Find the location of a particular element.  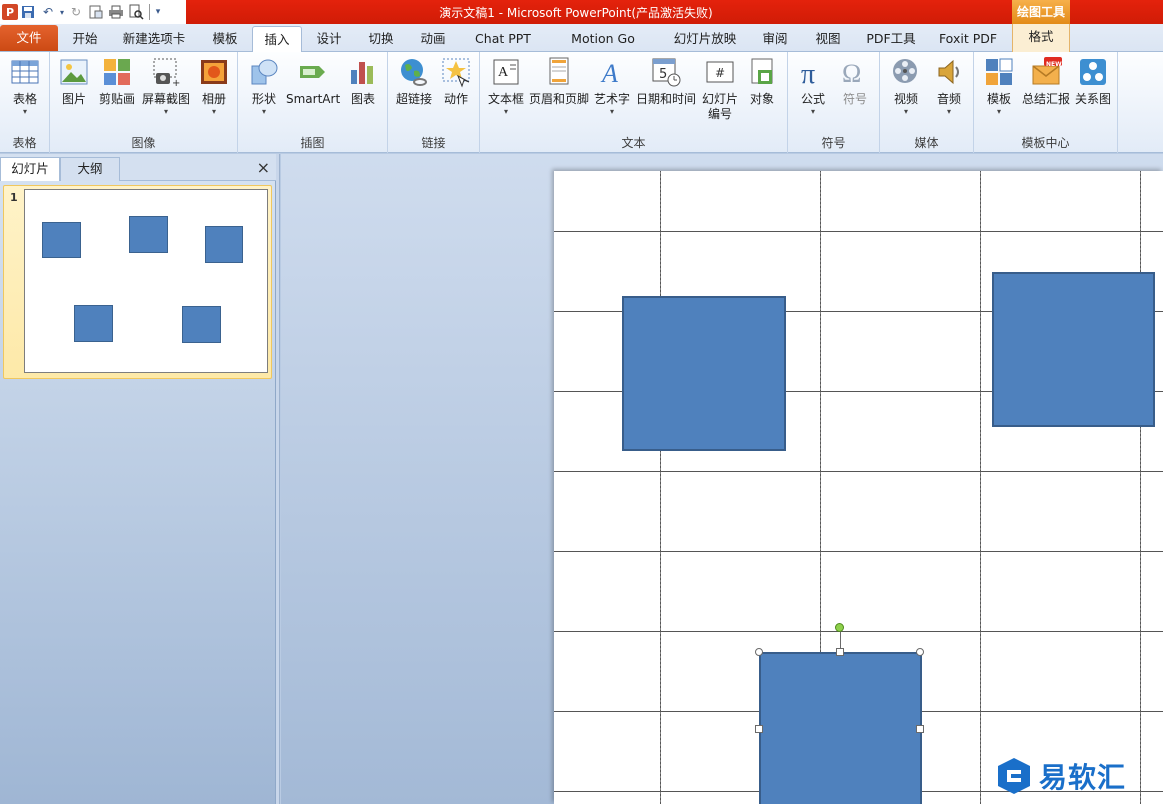

chart-icon is located at coordinates (363, 72).